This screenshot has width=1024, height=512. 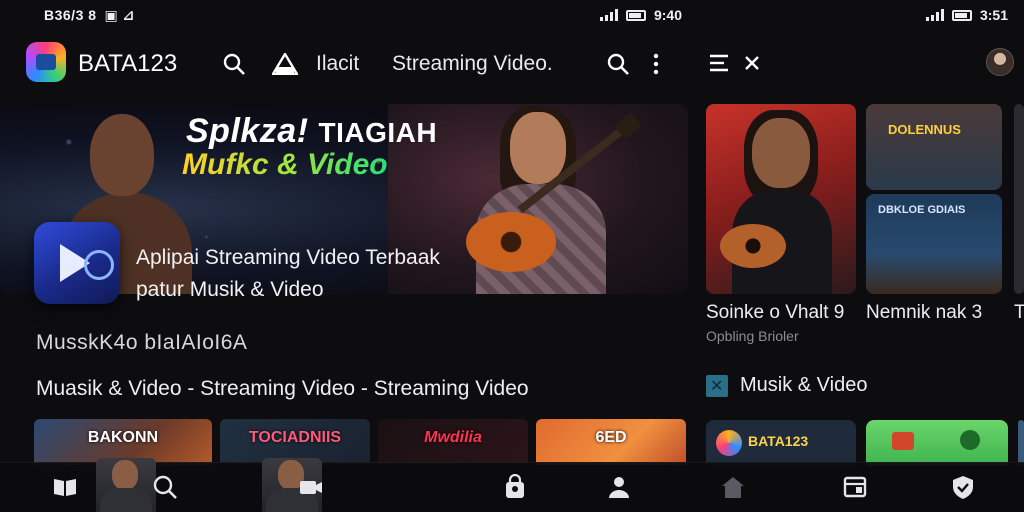 What do you see at coordinates (934, 147) in the screenshot?
I see `video-thumbnail: DOLENNUS` at bounding box center [934, 147].